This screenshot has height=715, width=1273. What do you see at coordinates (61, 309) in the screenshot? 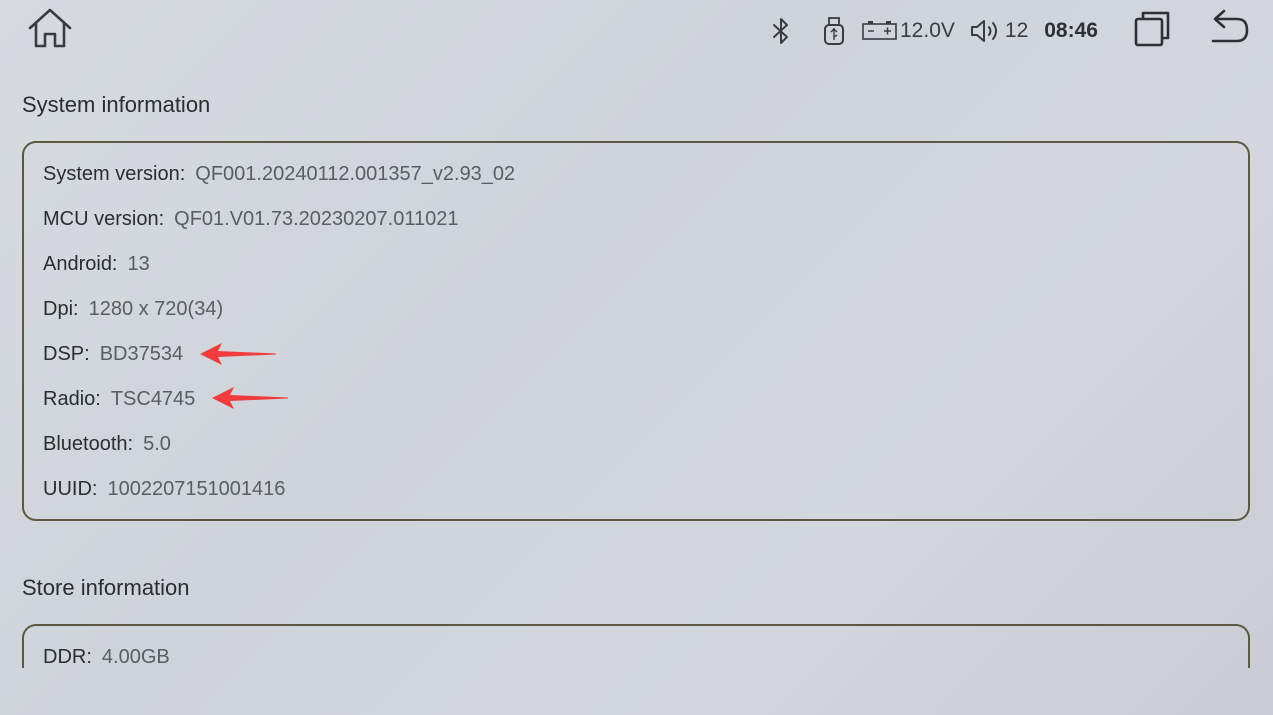
I see `row-label: Dpi:` at bounding box center [61, 309].